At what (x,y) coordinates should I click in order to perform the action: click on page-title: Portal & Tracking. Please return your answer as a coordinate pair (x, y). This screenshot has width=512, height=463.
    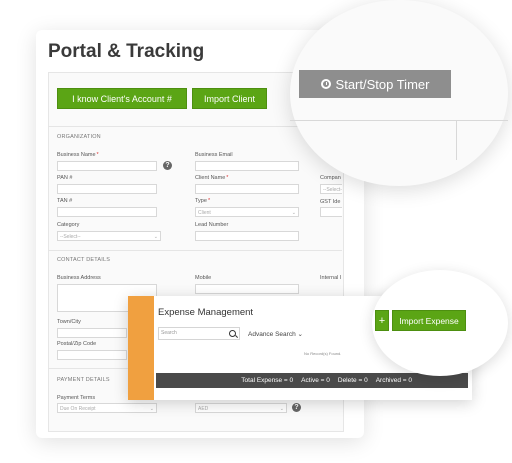
    Looking at the image, I should click on (126, 51).